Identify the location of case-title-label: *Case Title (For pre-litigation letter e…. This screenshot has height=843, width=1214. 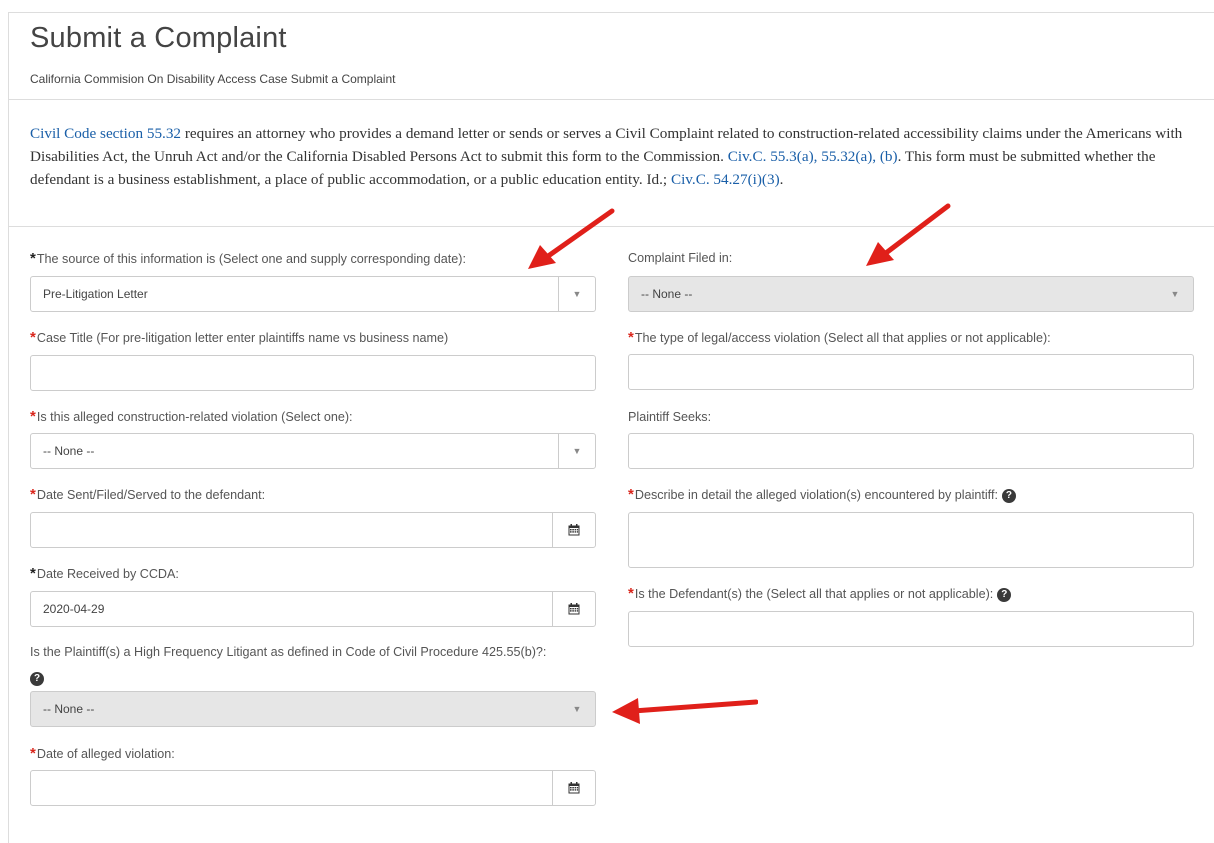
(239, 337).